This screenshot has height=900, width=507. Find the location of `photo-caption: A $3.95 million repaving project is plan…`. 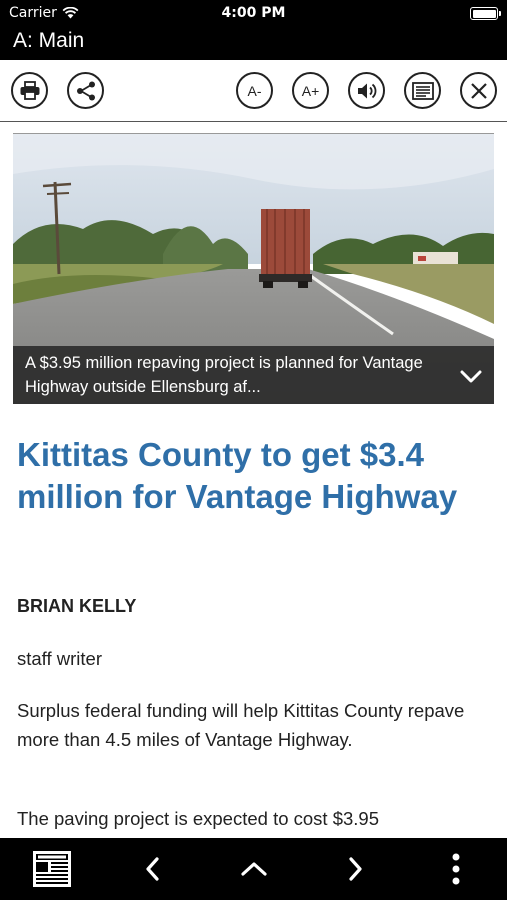

photo-caption: A $3.95 million repaving project is plan… is located at coordinates (224, 375).